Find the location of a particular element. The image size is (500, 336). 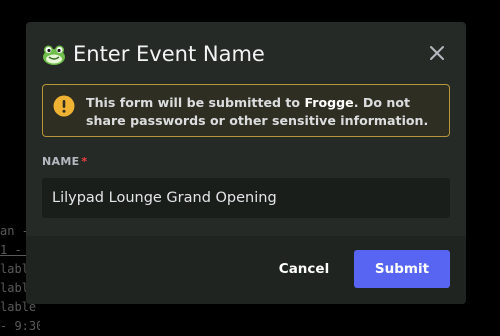

required-marker: * is located at coordinates (84, 161).